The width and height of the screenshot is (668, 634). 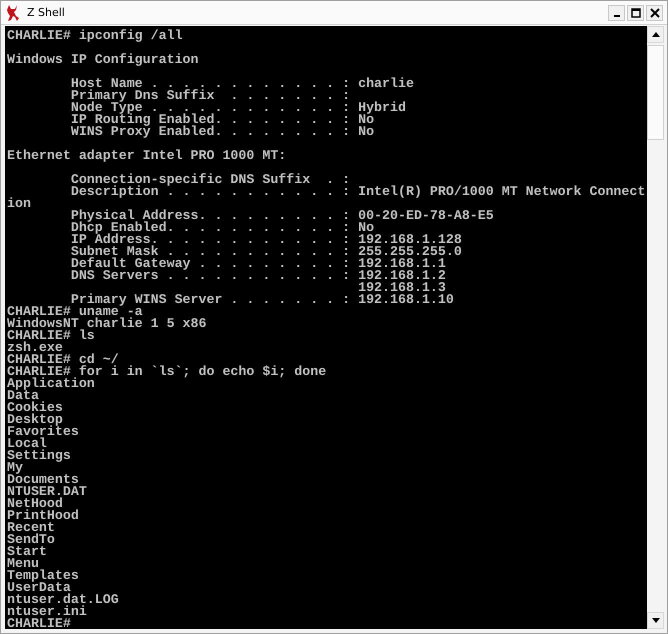 What do you see at coordinates (31, 539) in the screenshot?
I see `terminal-line: SendTo` at bounding box center [31, 539].